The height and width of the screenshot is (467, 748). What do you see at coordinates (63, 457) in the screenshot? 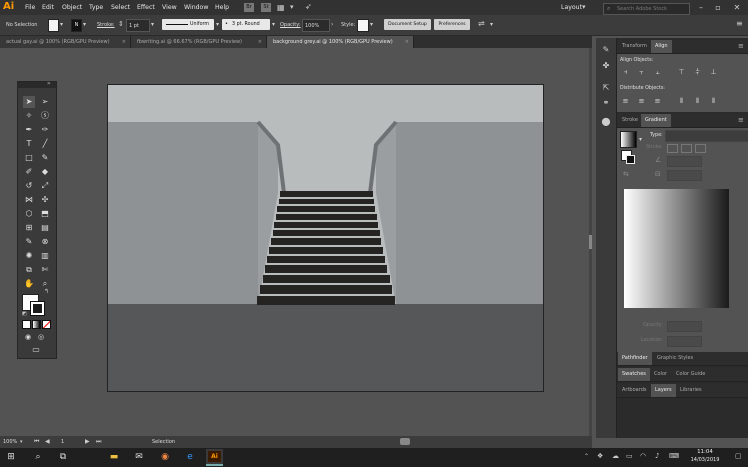
I see `task-view-icon: ⧉` at bounding box center [63, 457].